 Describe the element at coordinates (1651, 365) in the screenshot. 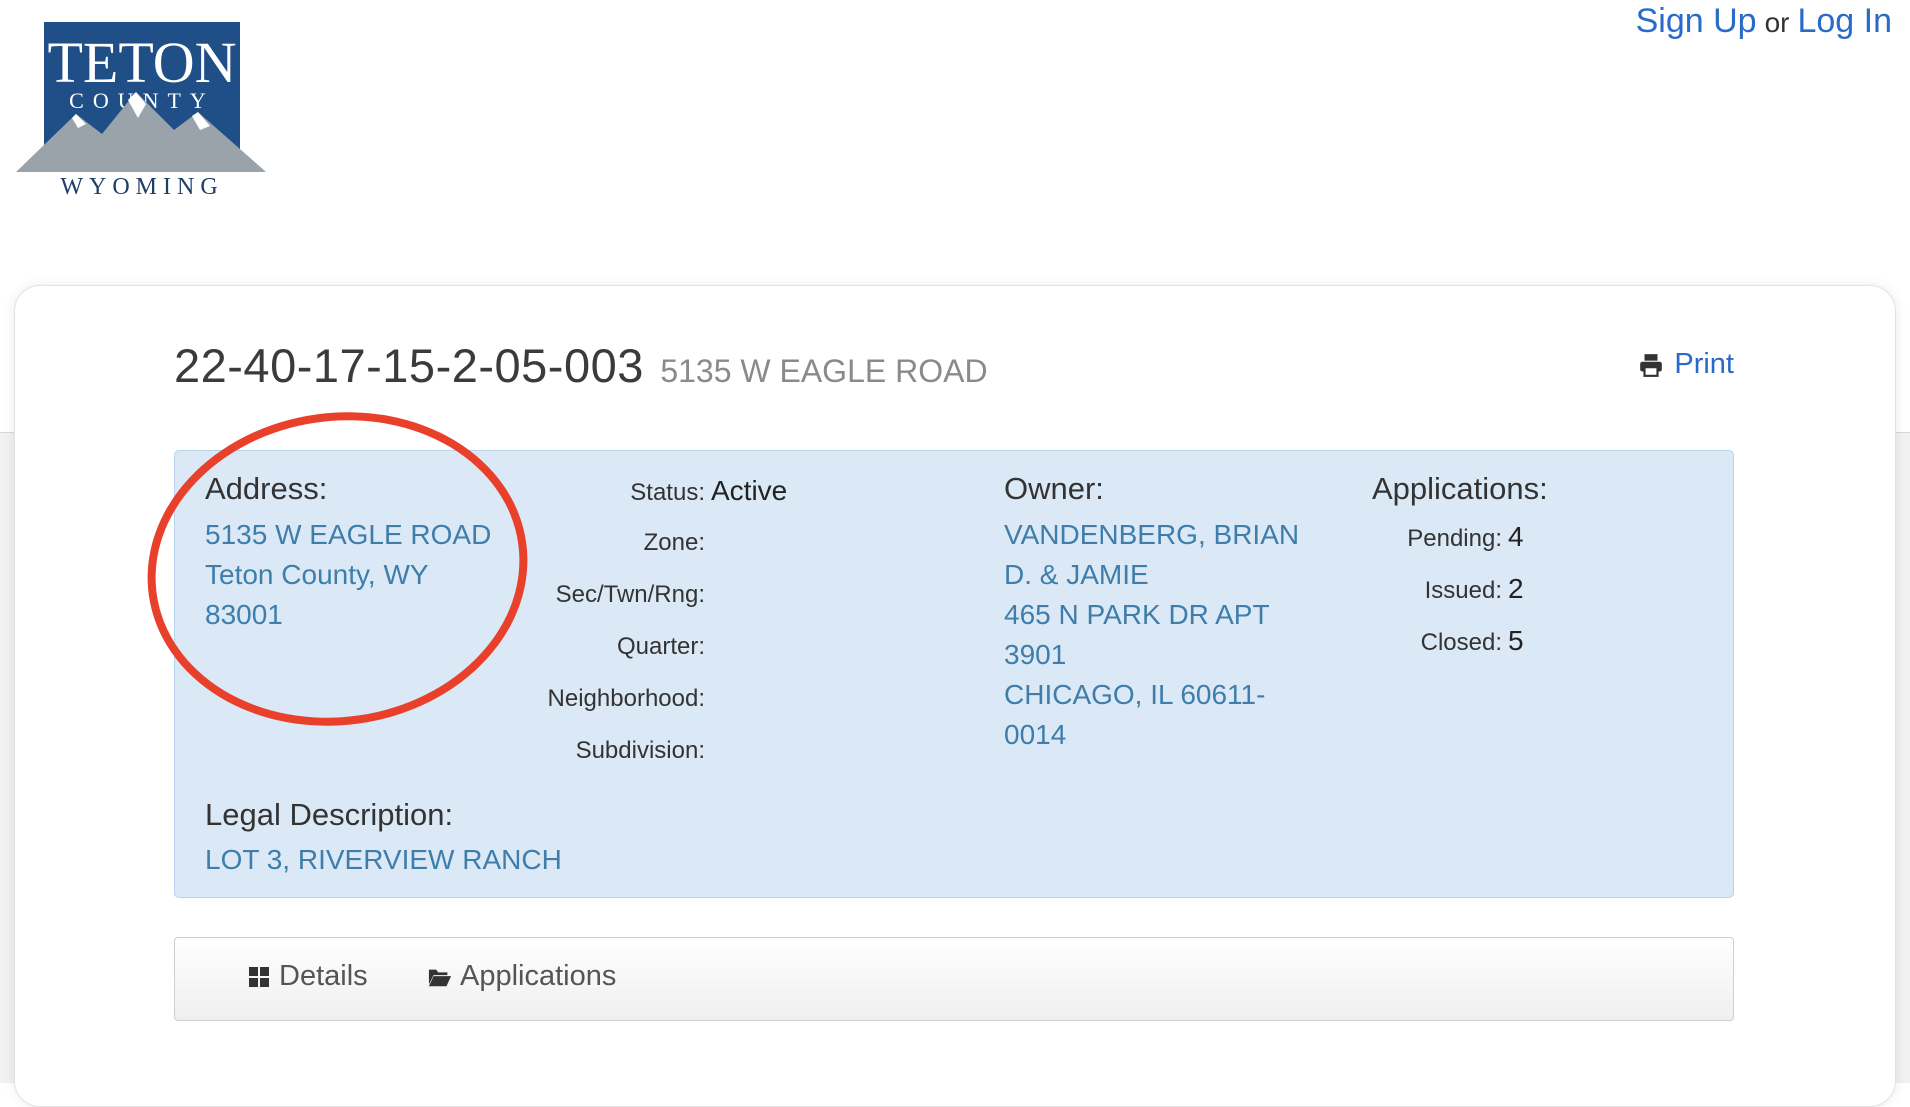

I see `printer-icon` at that location.